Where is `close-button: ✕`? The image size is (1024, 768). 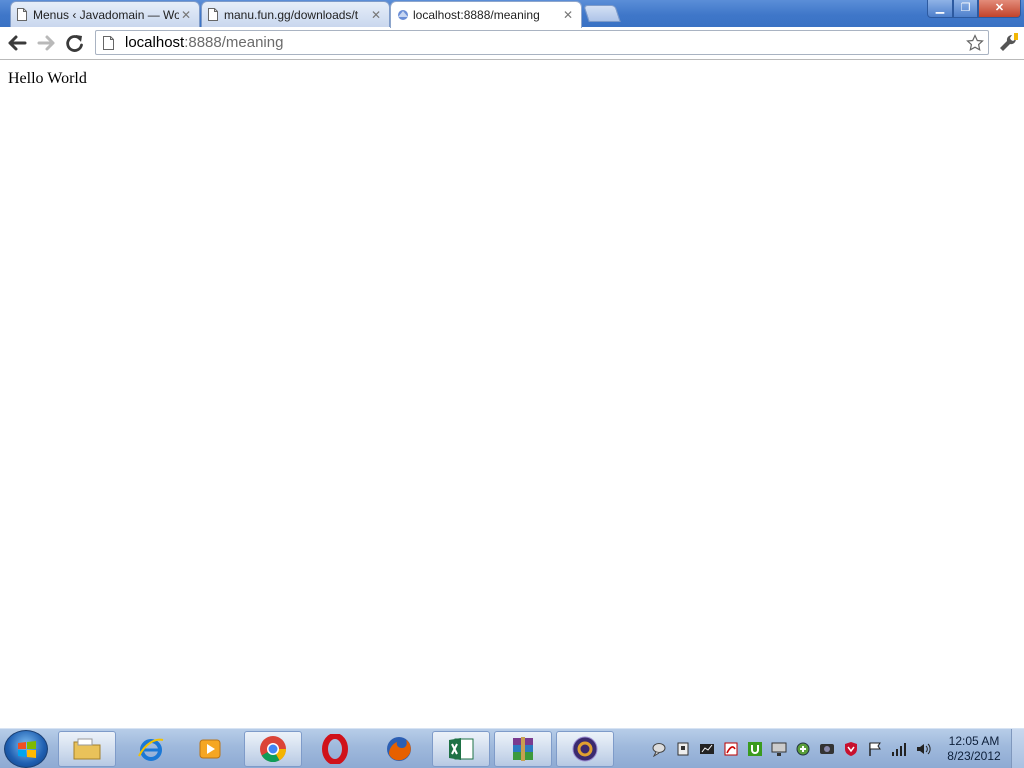 close-button: ✕ is located at coordinates (999, 9).